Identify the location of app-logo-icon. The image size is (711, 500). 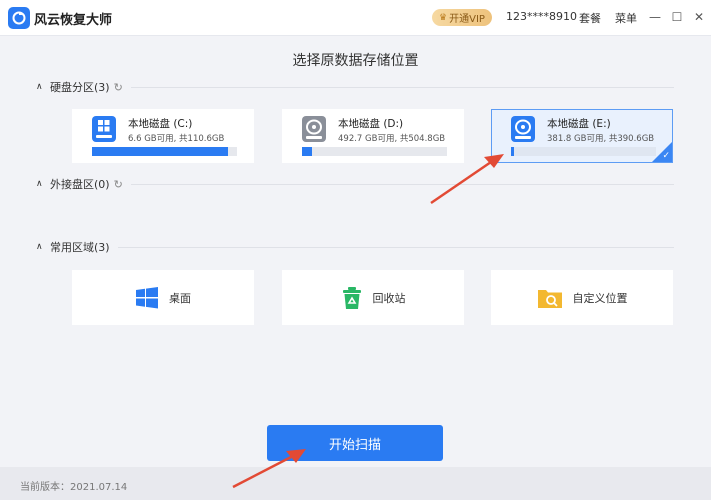
(19, 18).